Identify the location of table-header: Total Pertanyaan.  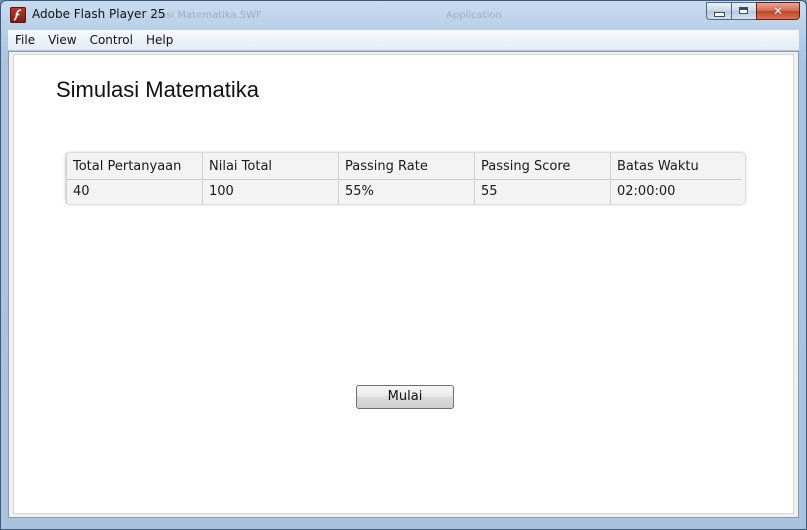
(127, 166).